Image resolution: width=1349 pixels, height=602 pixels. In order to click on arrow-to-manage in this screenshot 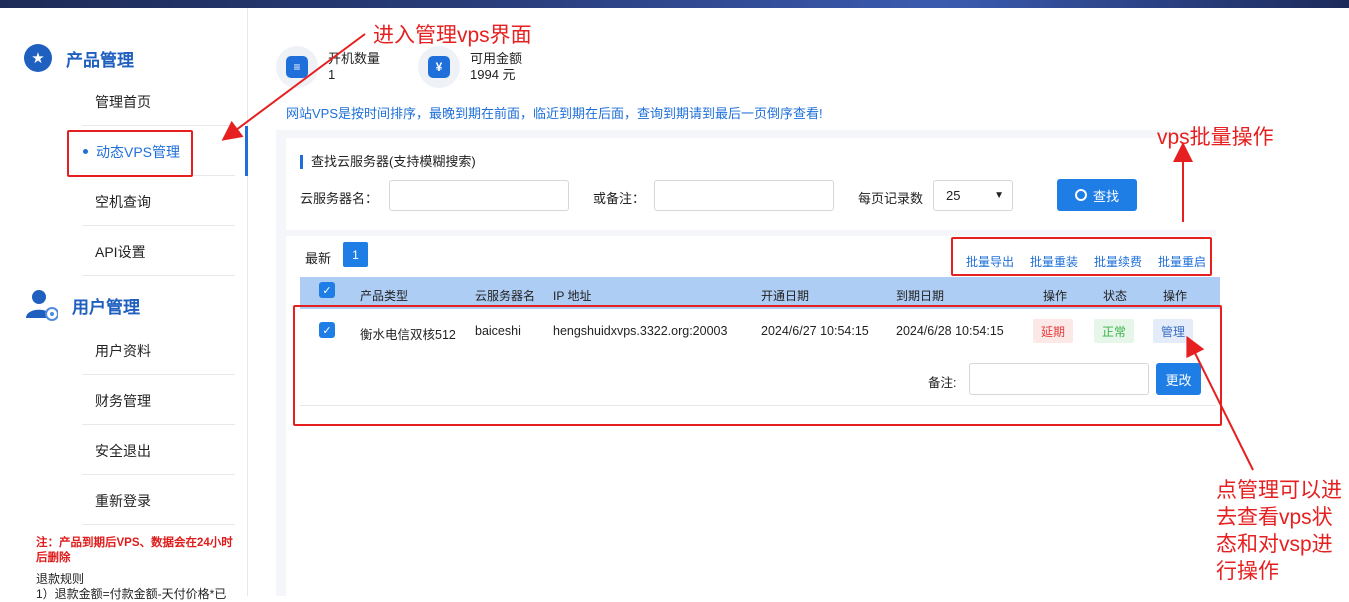, I will do `click(1220, 403)`.